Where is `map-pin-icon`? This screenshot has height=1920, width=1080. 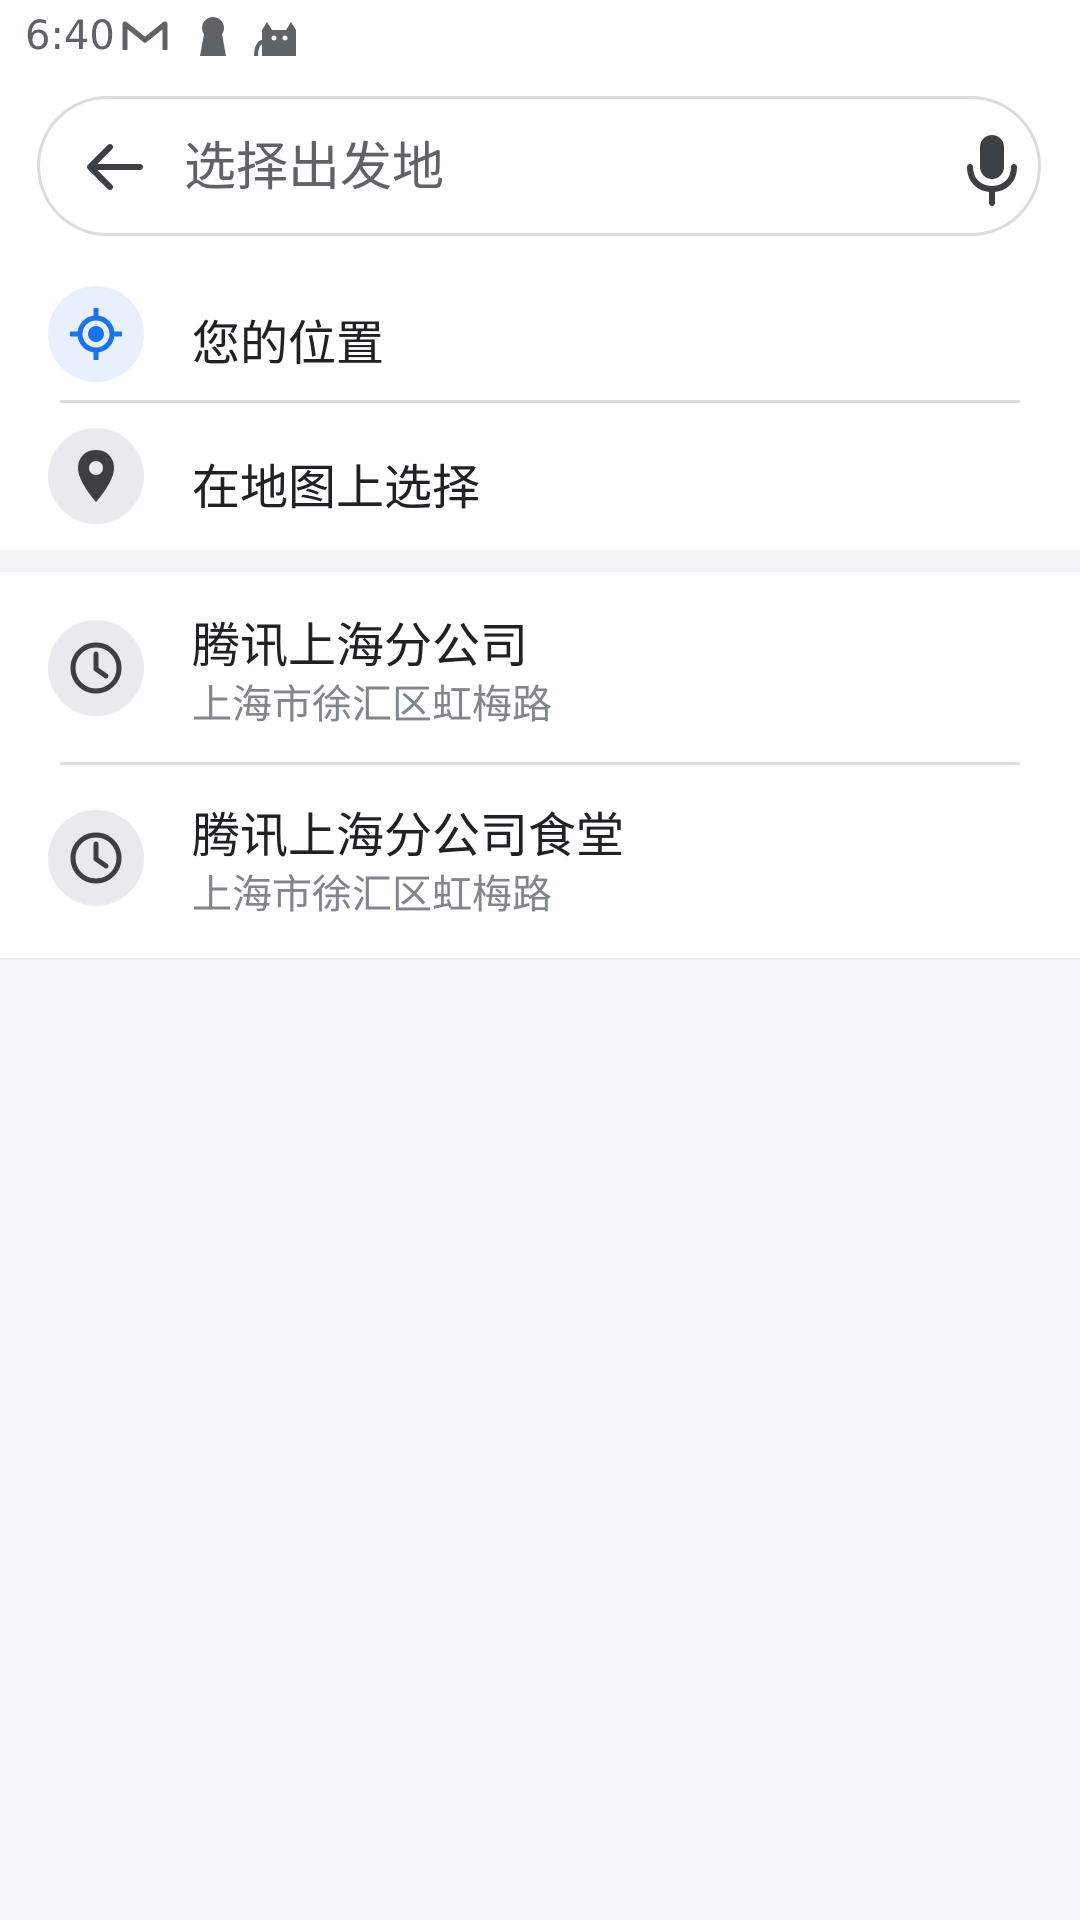 map-pin-icon is located at coordinates (96, 476).